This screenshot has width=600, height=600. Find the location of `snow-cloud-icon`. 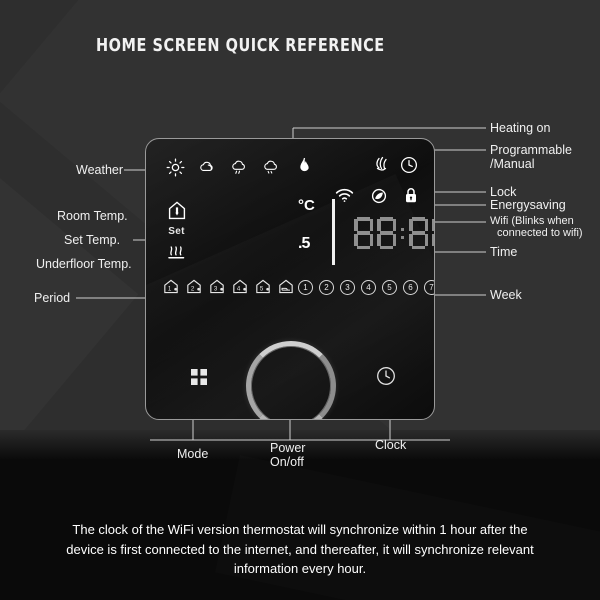

snow-cloud-icon is located at coordinates (270, 167).